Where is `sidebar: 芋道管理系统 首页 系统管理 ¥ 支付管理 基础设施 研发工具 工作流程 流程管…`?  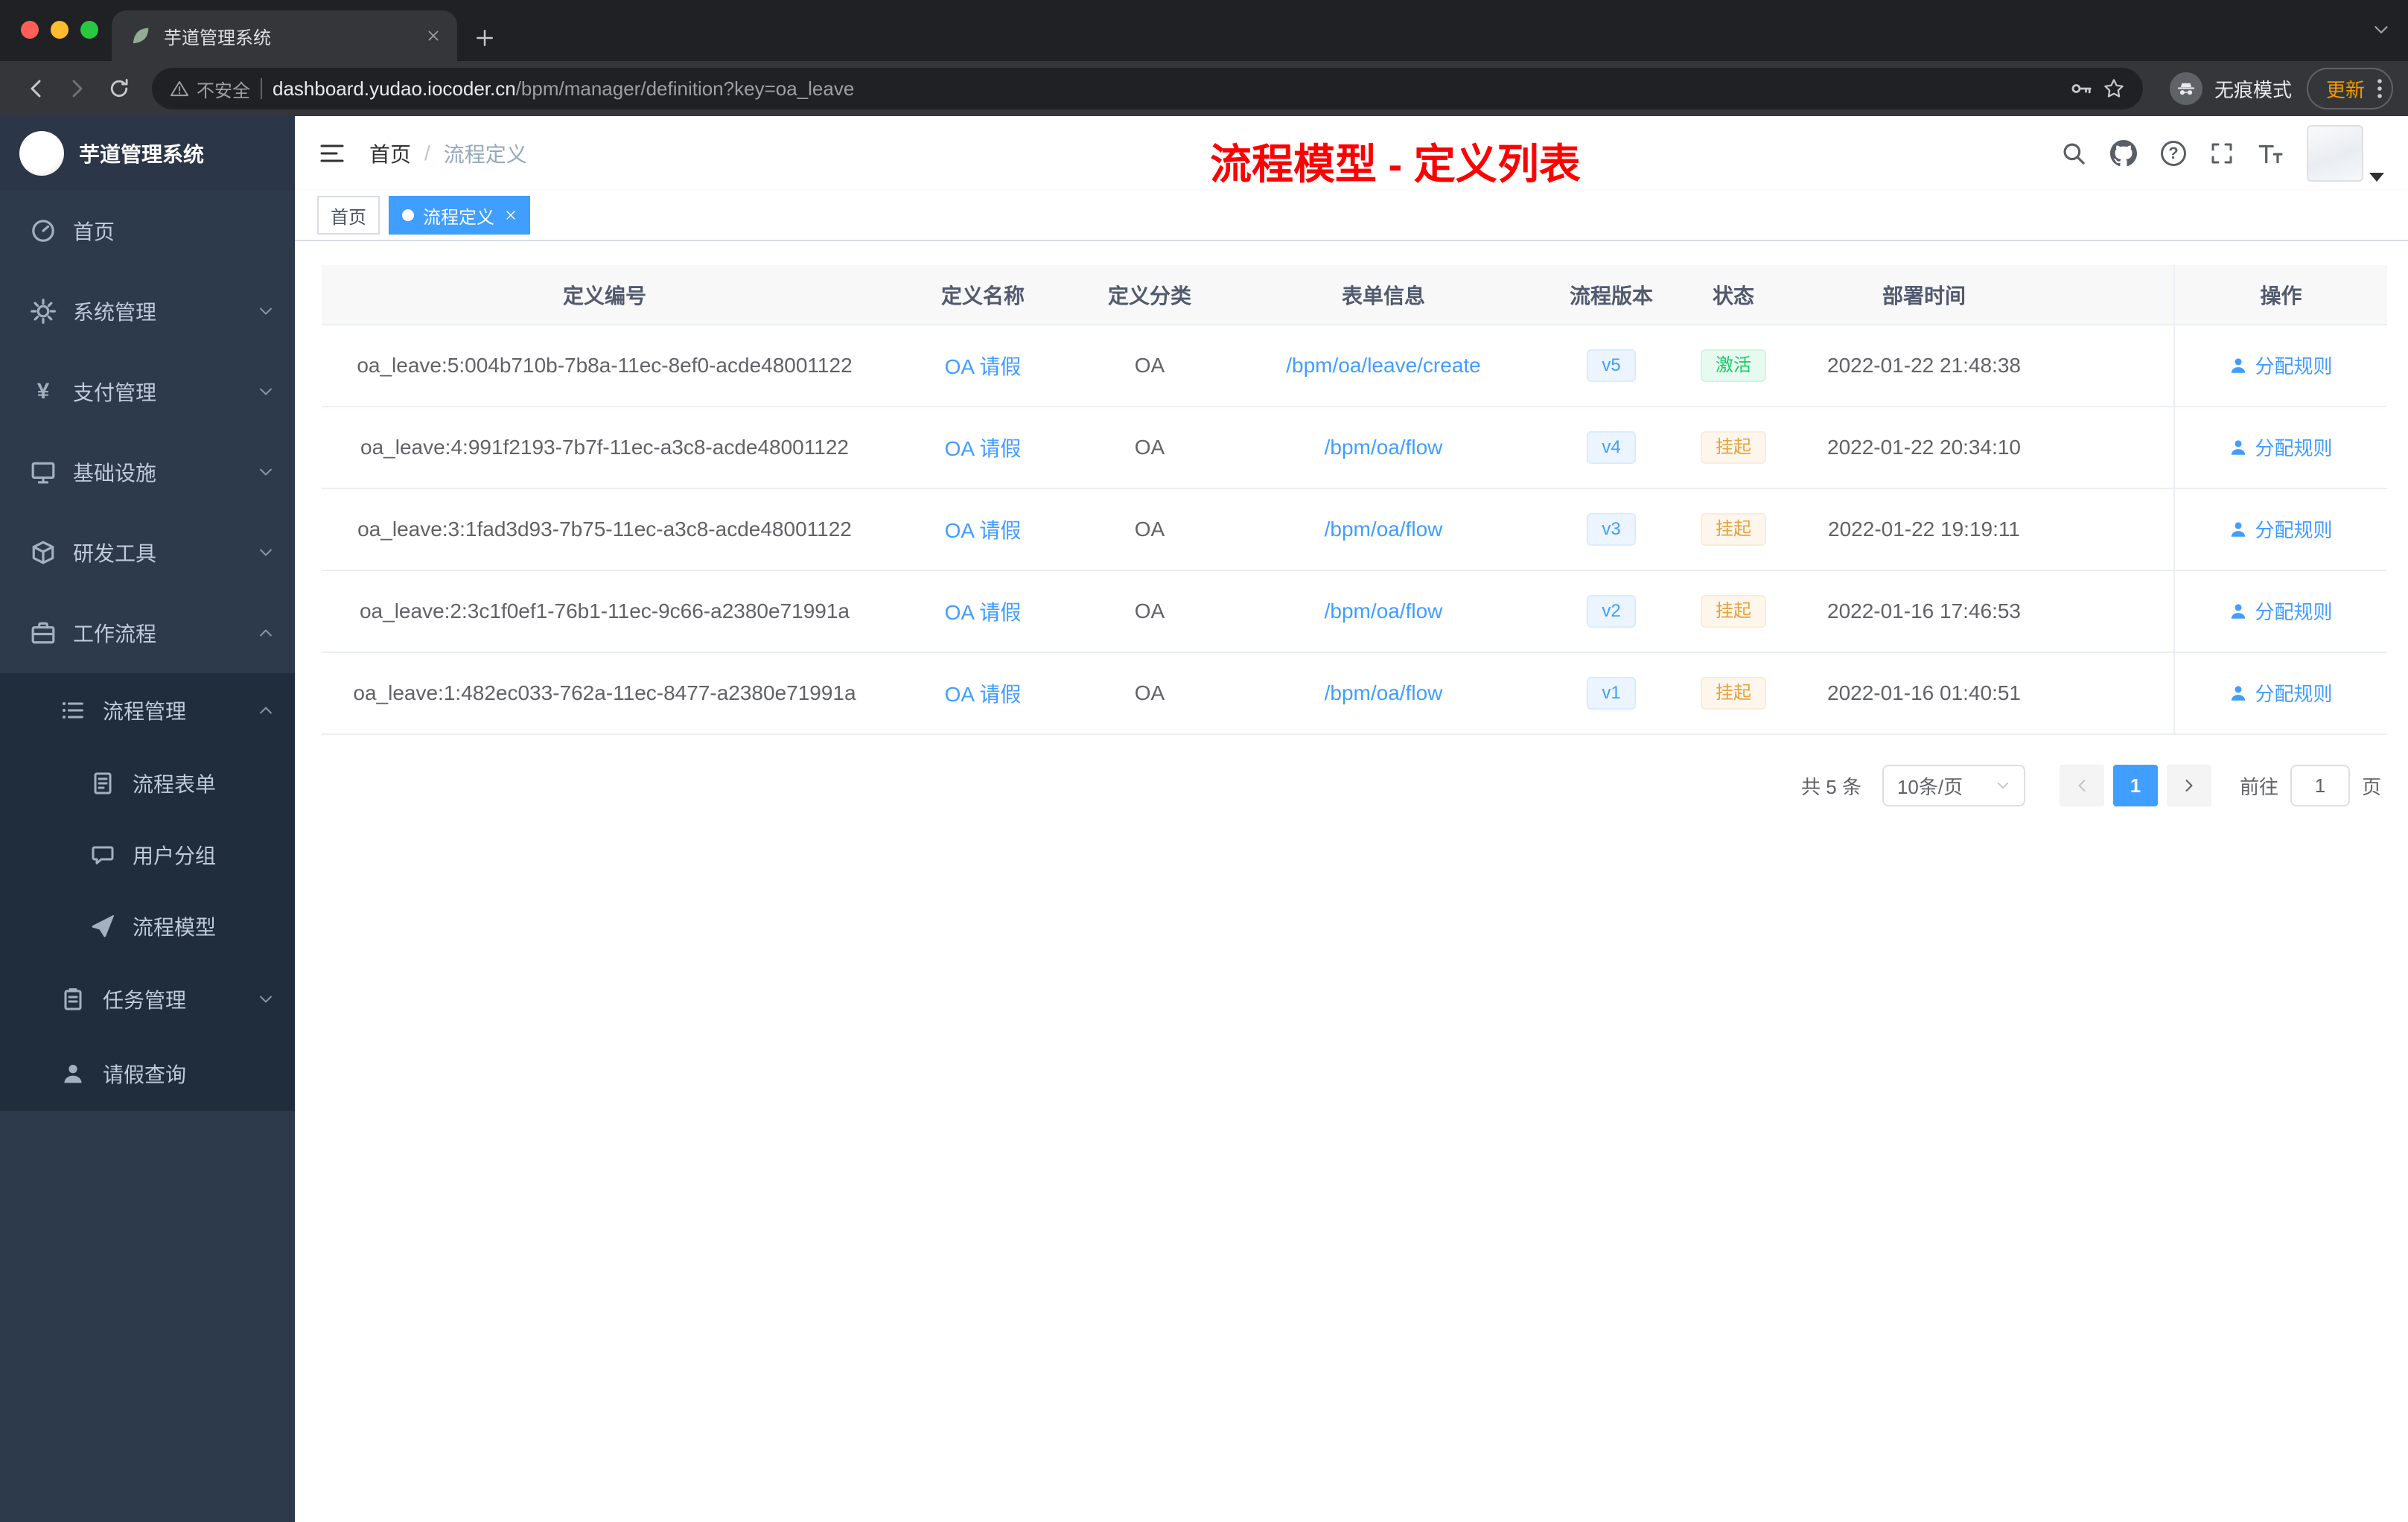 sidebar: 芋道管理系统 首页 系统管理 ¥ 支付管理 基础设施 研发工具 工作流程 流程管… is located at coordinates (147, 819).